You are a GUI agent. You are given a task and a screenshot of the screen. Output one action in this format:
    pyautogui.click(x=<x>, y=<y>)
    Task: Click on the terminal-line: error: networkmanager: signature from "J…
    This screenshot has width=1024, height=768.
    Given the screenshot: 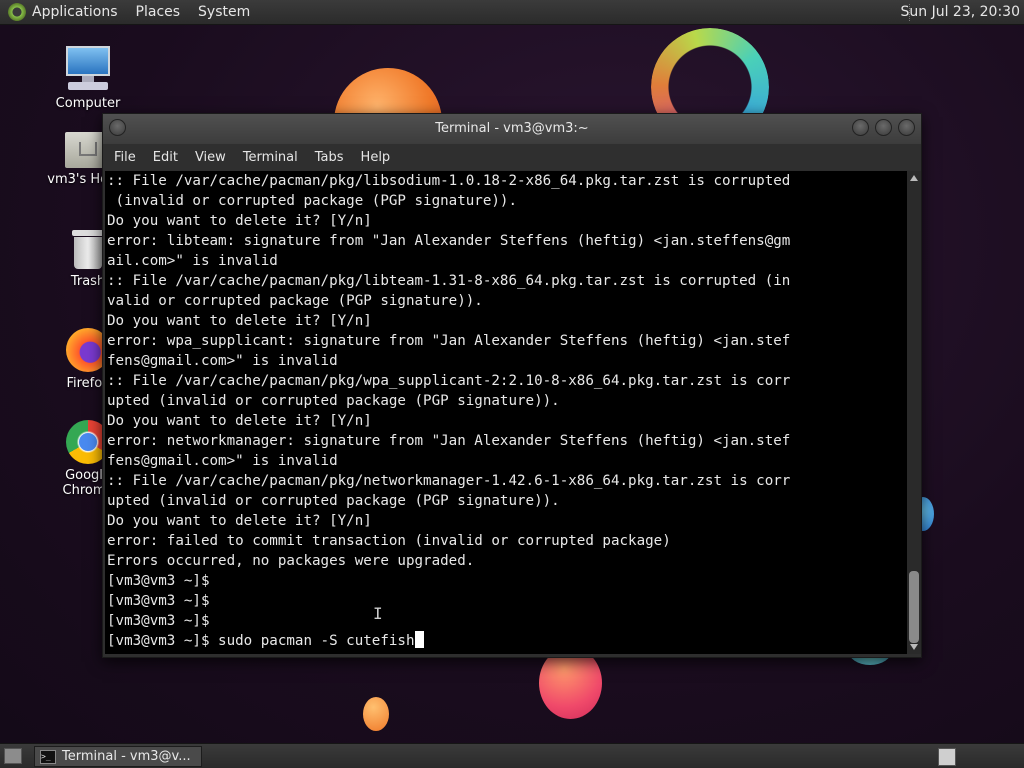 What is the action you would take?
    pyautogui.click(x=449, y=441)
    